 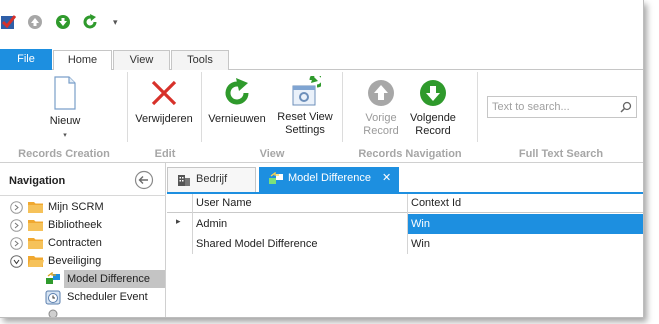 I want to click on nav-item-scheduler-event: Scheduler Event, so click(x=105, y=297).